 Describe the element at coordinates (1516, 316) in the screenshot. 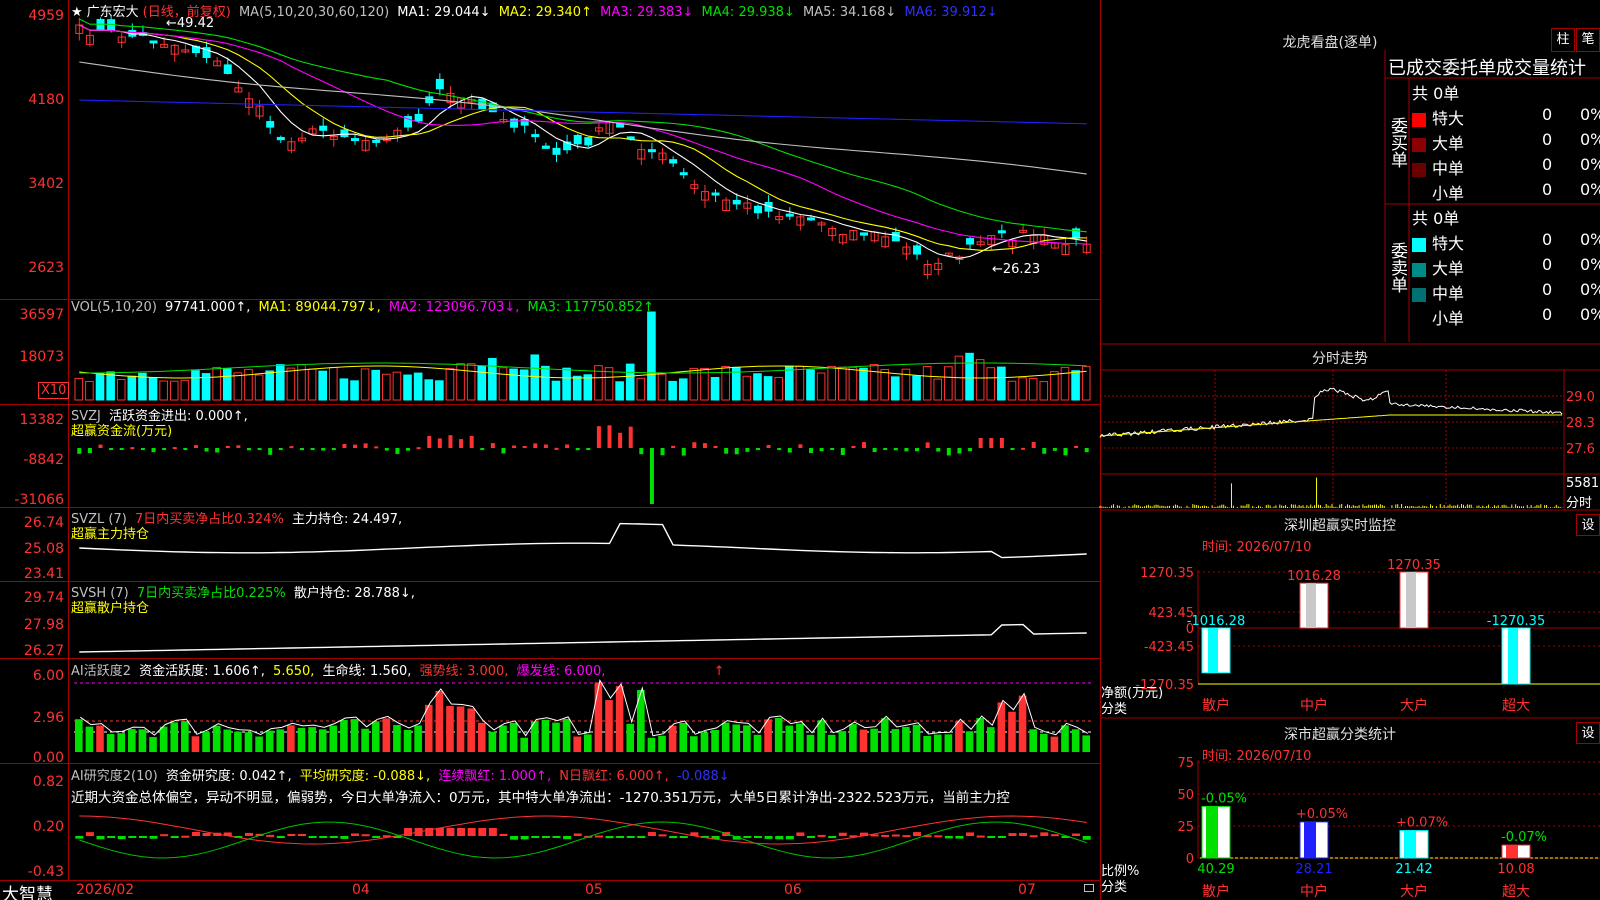

I see `sell-row-s: 小单00%` at that location.